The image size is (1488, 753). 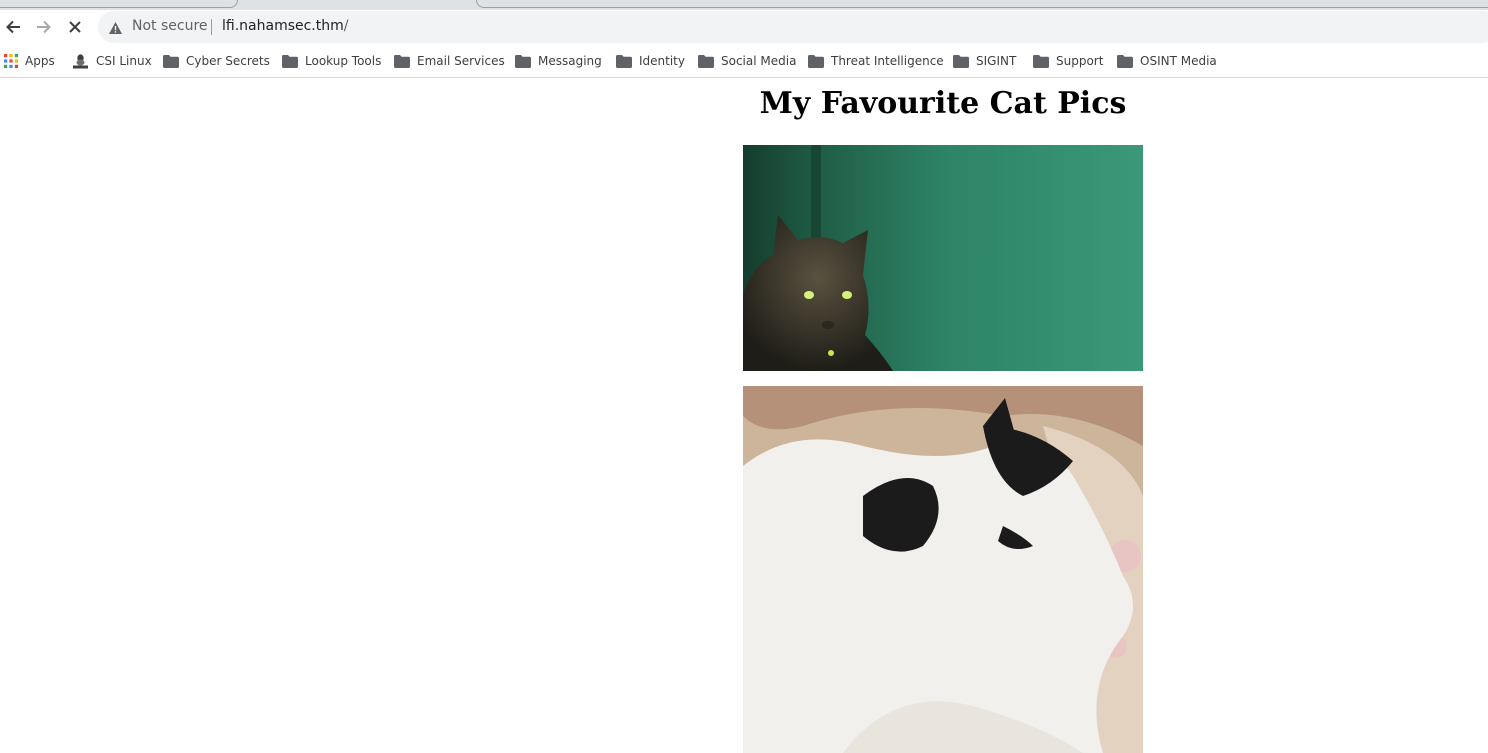 I want to click on bookmark-folder-email-services: Email Services, so click(x=449, y=61).